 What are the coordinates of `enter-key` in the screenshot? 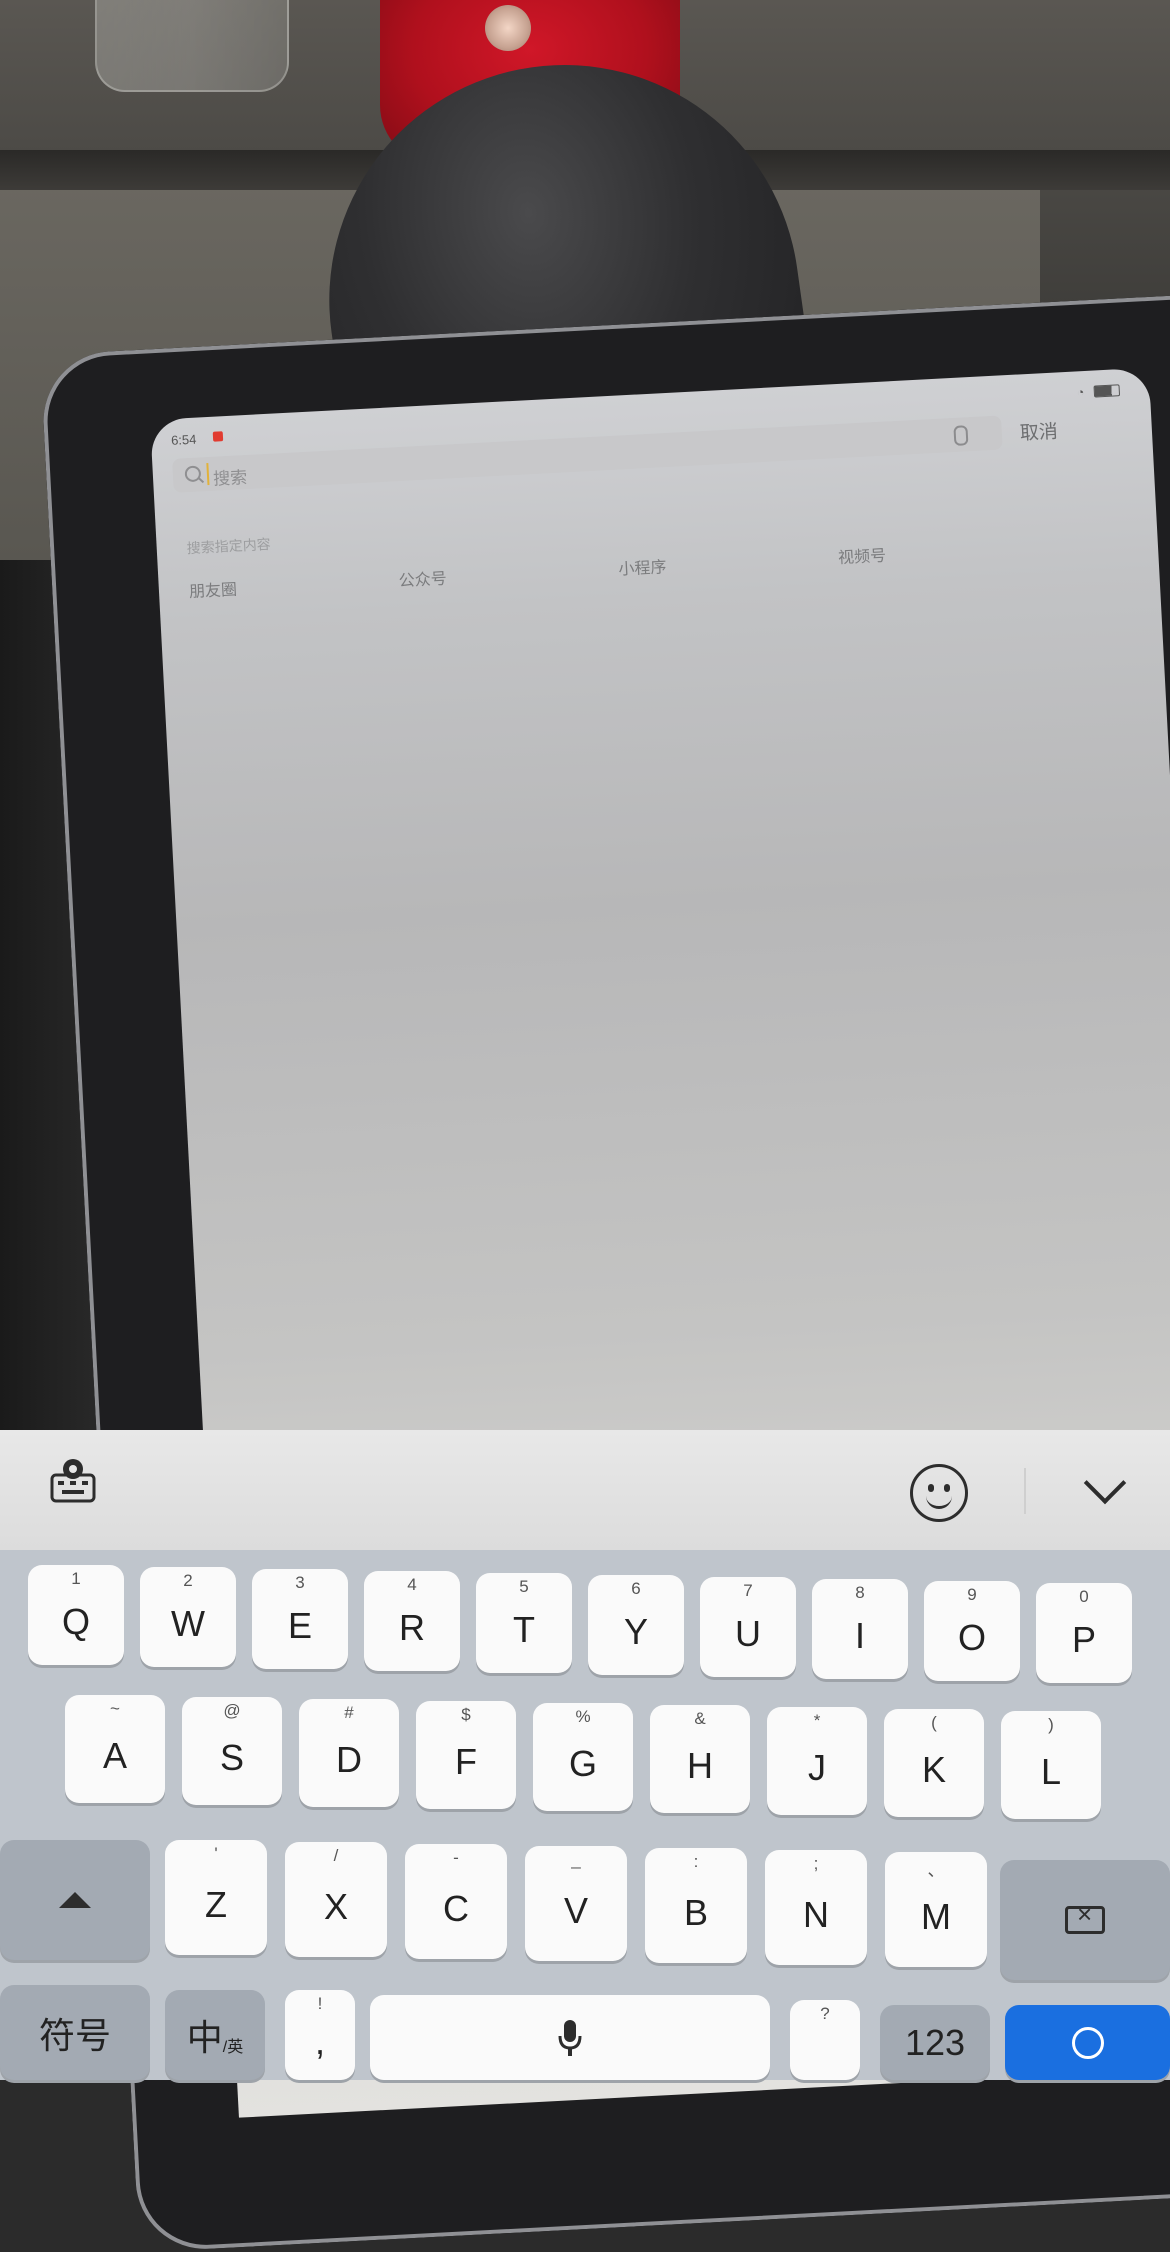 It's located at (1087, 2042).